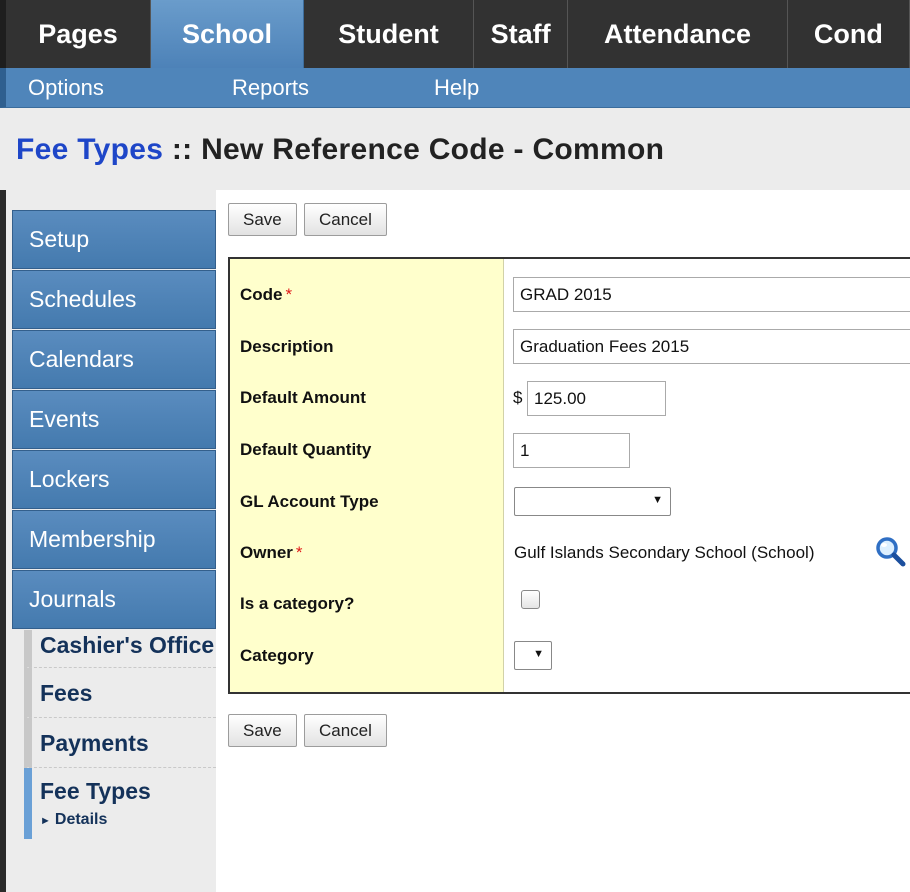  Describe the element at coordinates (114, 239) in the screenshot. I see `sidebar-item-setup: Setup` at that location.